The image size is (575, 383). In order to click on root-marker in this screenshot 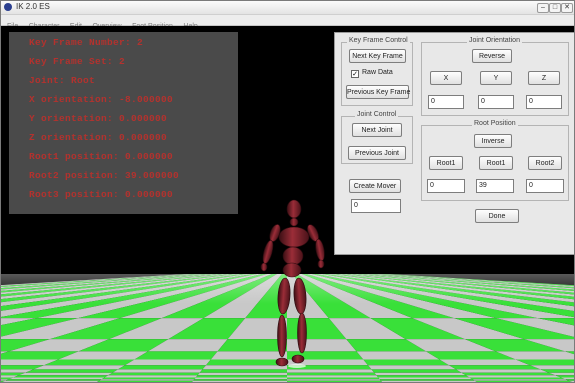, I will do `click(297, 366)`.